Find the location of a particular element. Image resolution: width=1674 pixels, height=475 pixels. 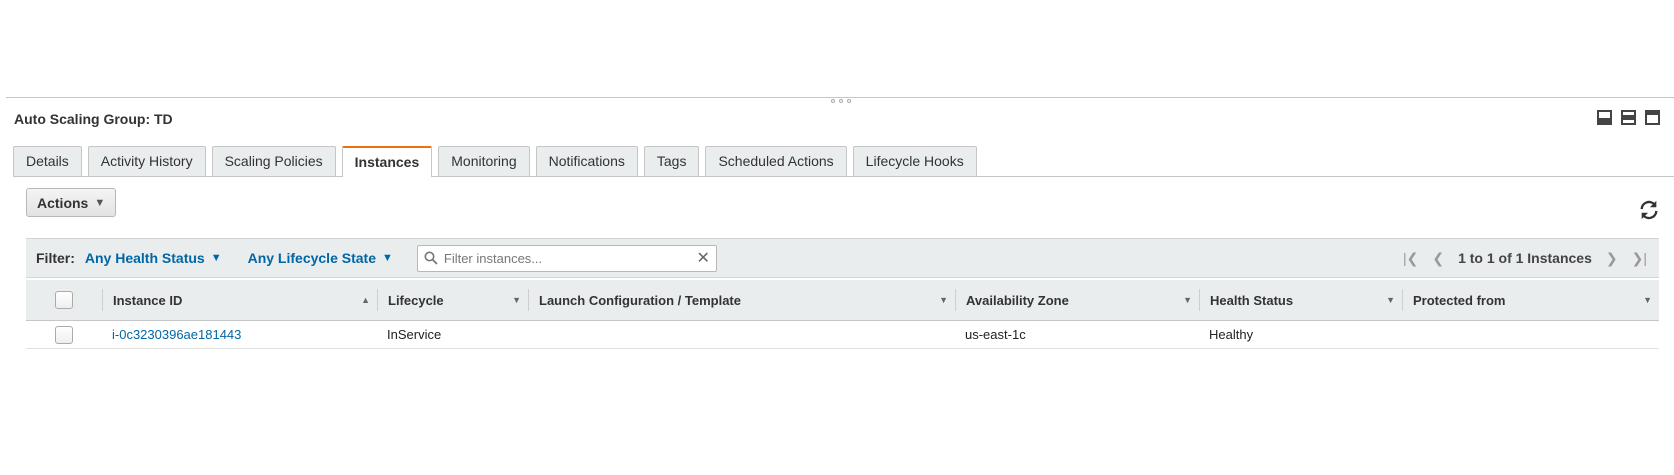

last-page-icon: ❯| is located at coordinates (1639, 258).